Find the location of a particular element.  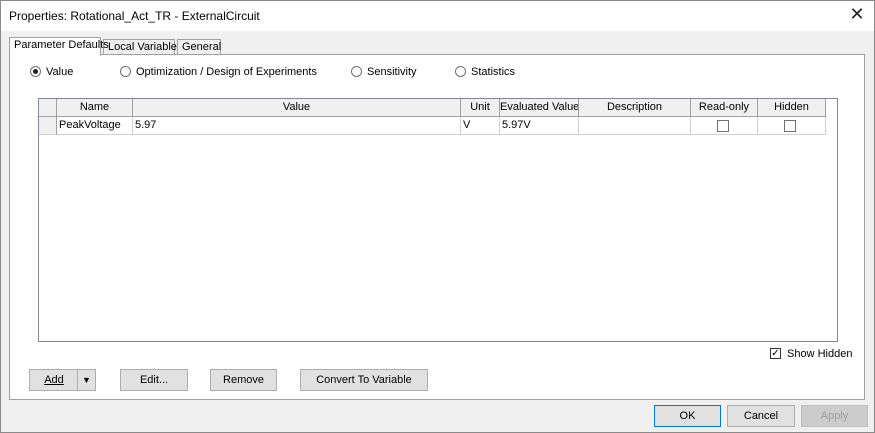

cell-read-only is located at coordinates (724, 126).